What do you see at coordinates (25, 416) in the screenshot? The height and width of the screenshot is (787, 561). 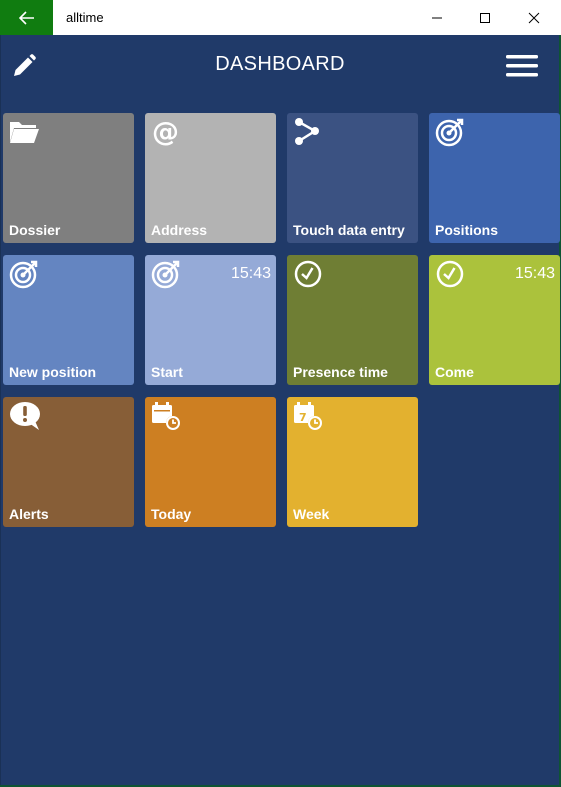 I see `alert-bubble-icon` at bounding box center [25, 416].